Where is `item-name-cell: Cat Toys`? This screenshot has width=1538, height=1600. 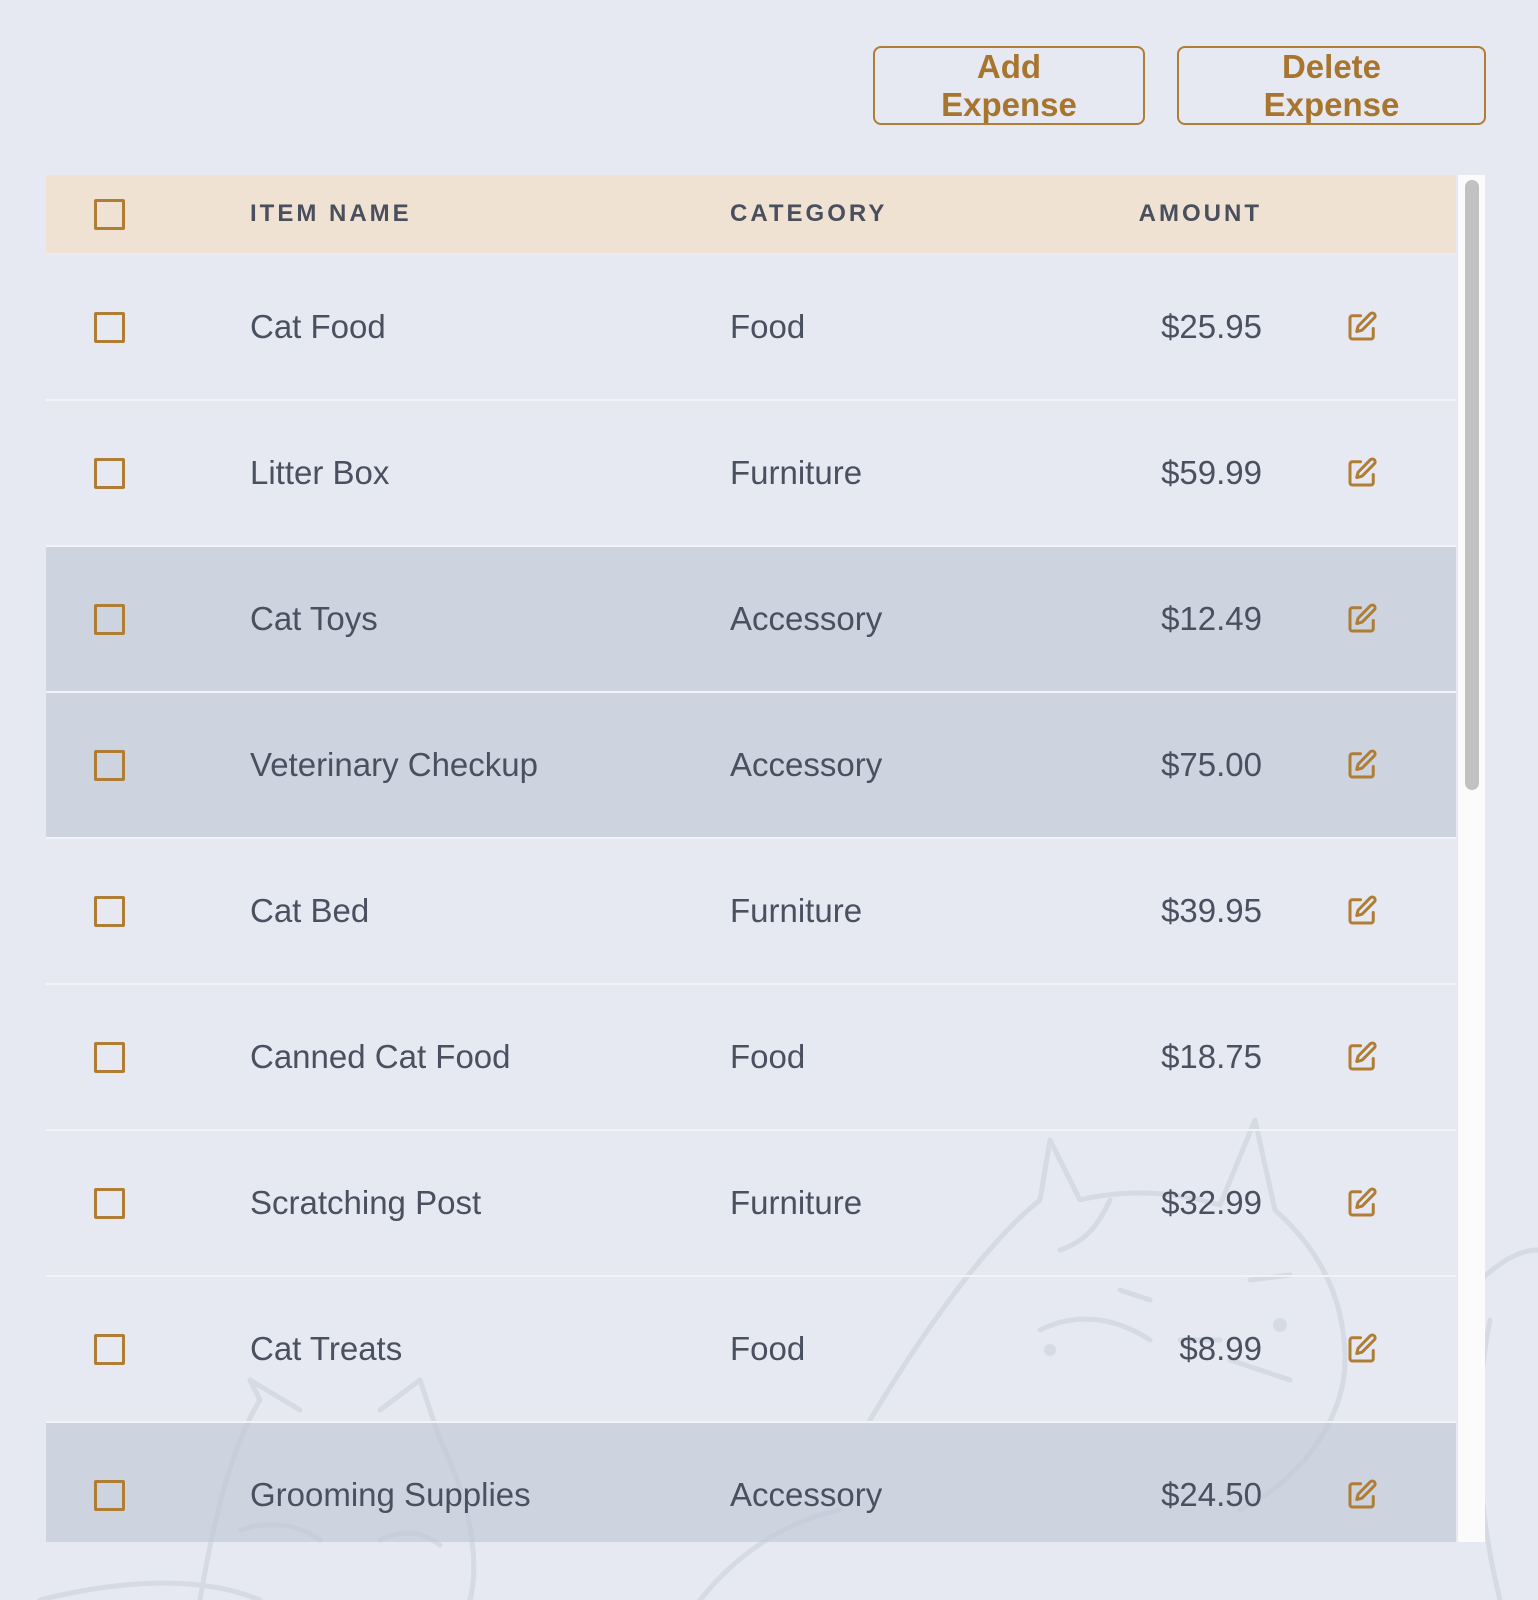 item-name-cell: Cat Toys is located at coordinates (314, 619).